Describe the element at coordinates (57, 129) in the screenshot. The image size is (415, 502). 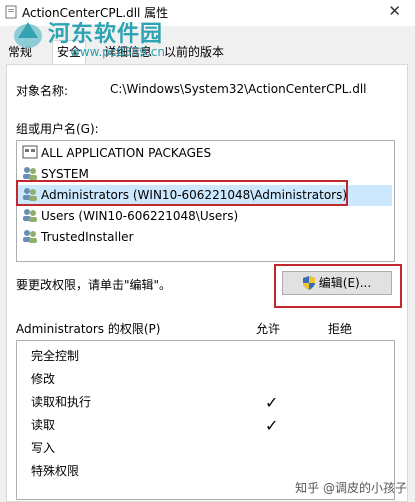
I see `groups-label: 组或用户名(G):` at that location.